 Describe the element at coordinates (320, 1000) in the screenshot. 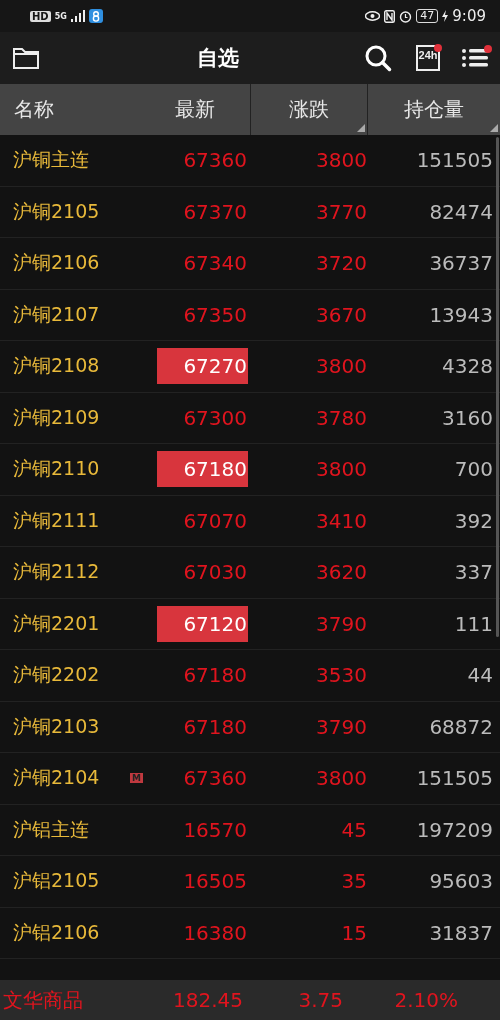

I see `index-change: 3.75` at that location.